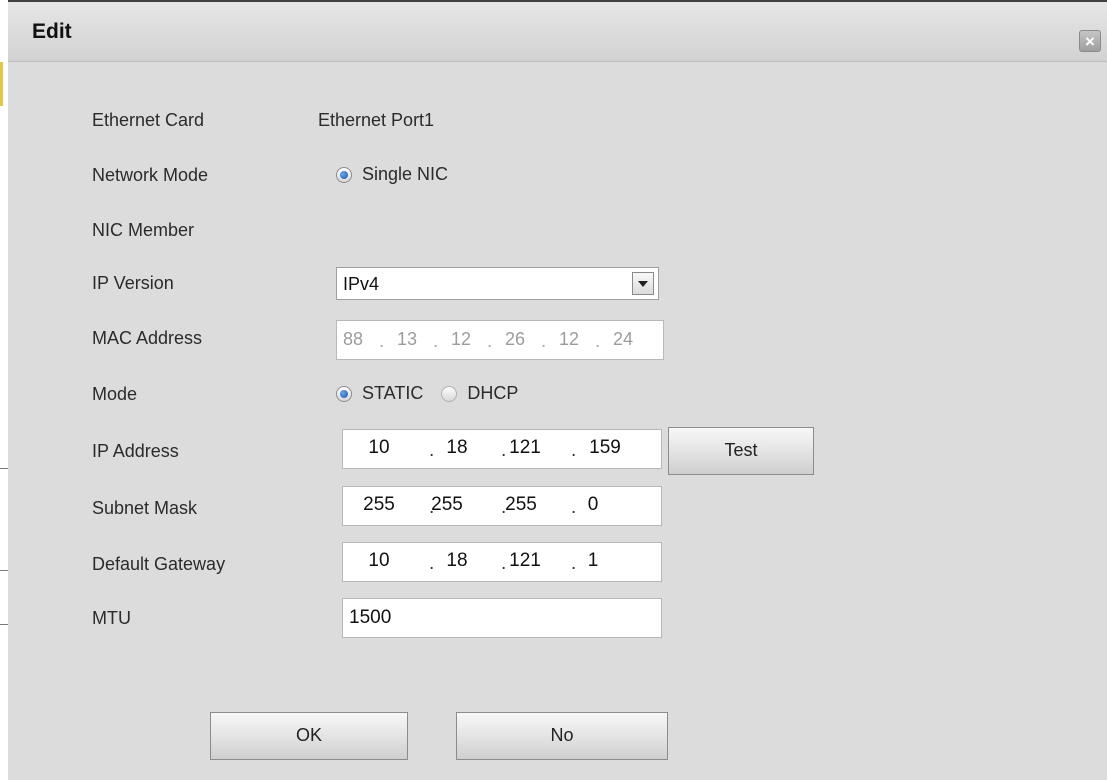  Describe the element at coordinates (569, 339) in the screenshot. I see `mac-octet-5: 12` at that location.